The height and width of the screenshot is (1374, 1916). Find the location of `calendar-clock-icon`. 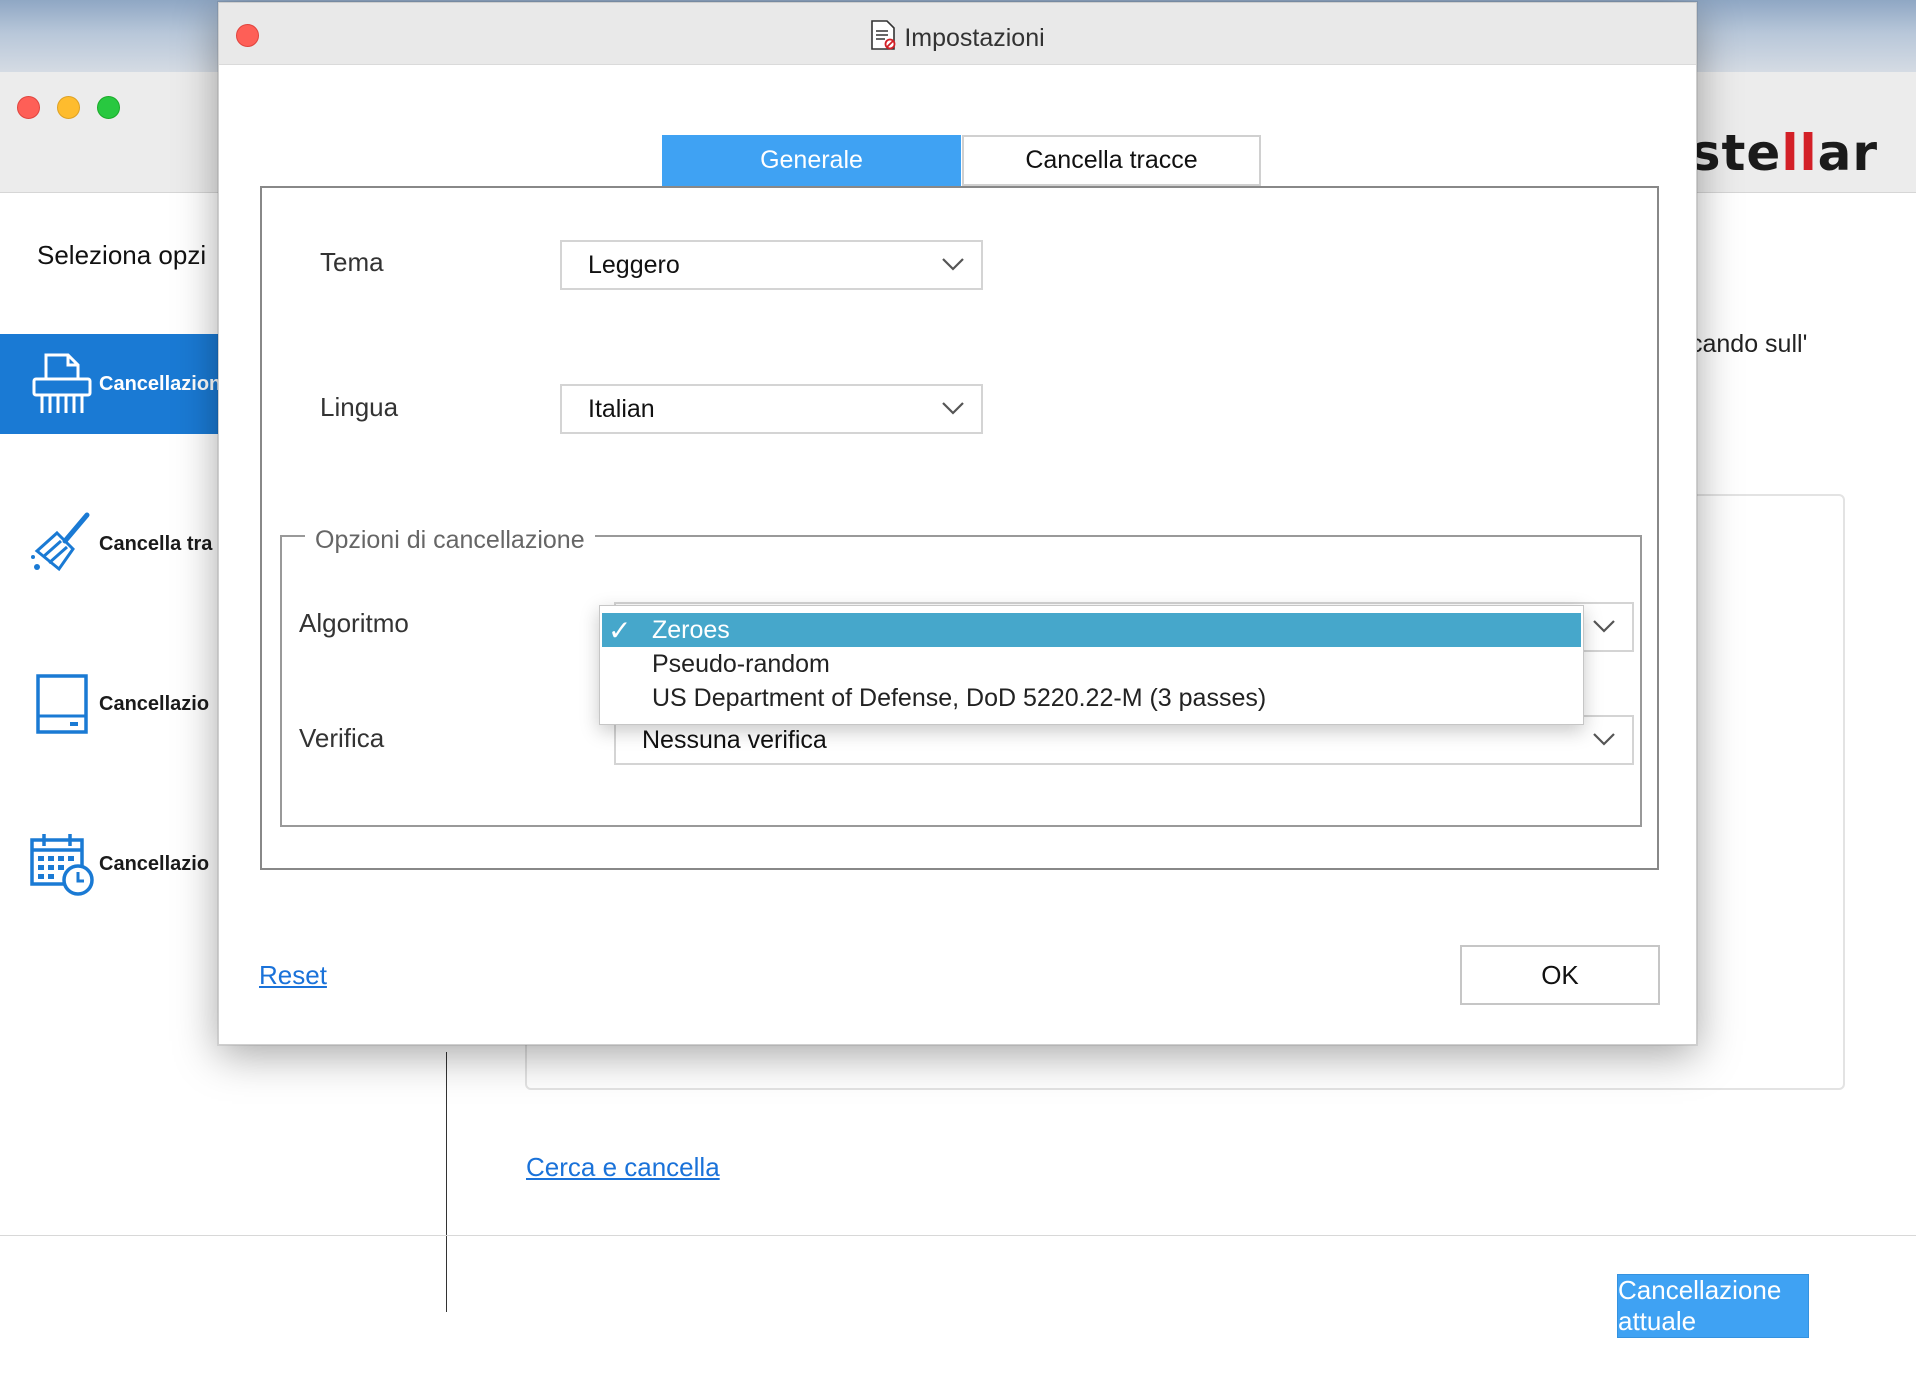

calendar-clock-icon is located at coordinates (62, 864).